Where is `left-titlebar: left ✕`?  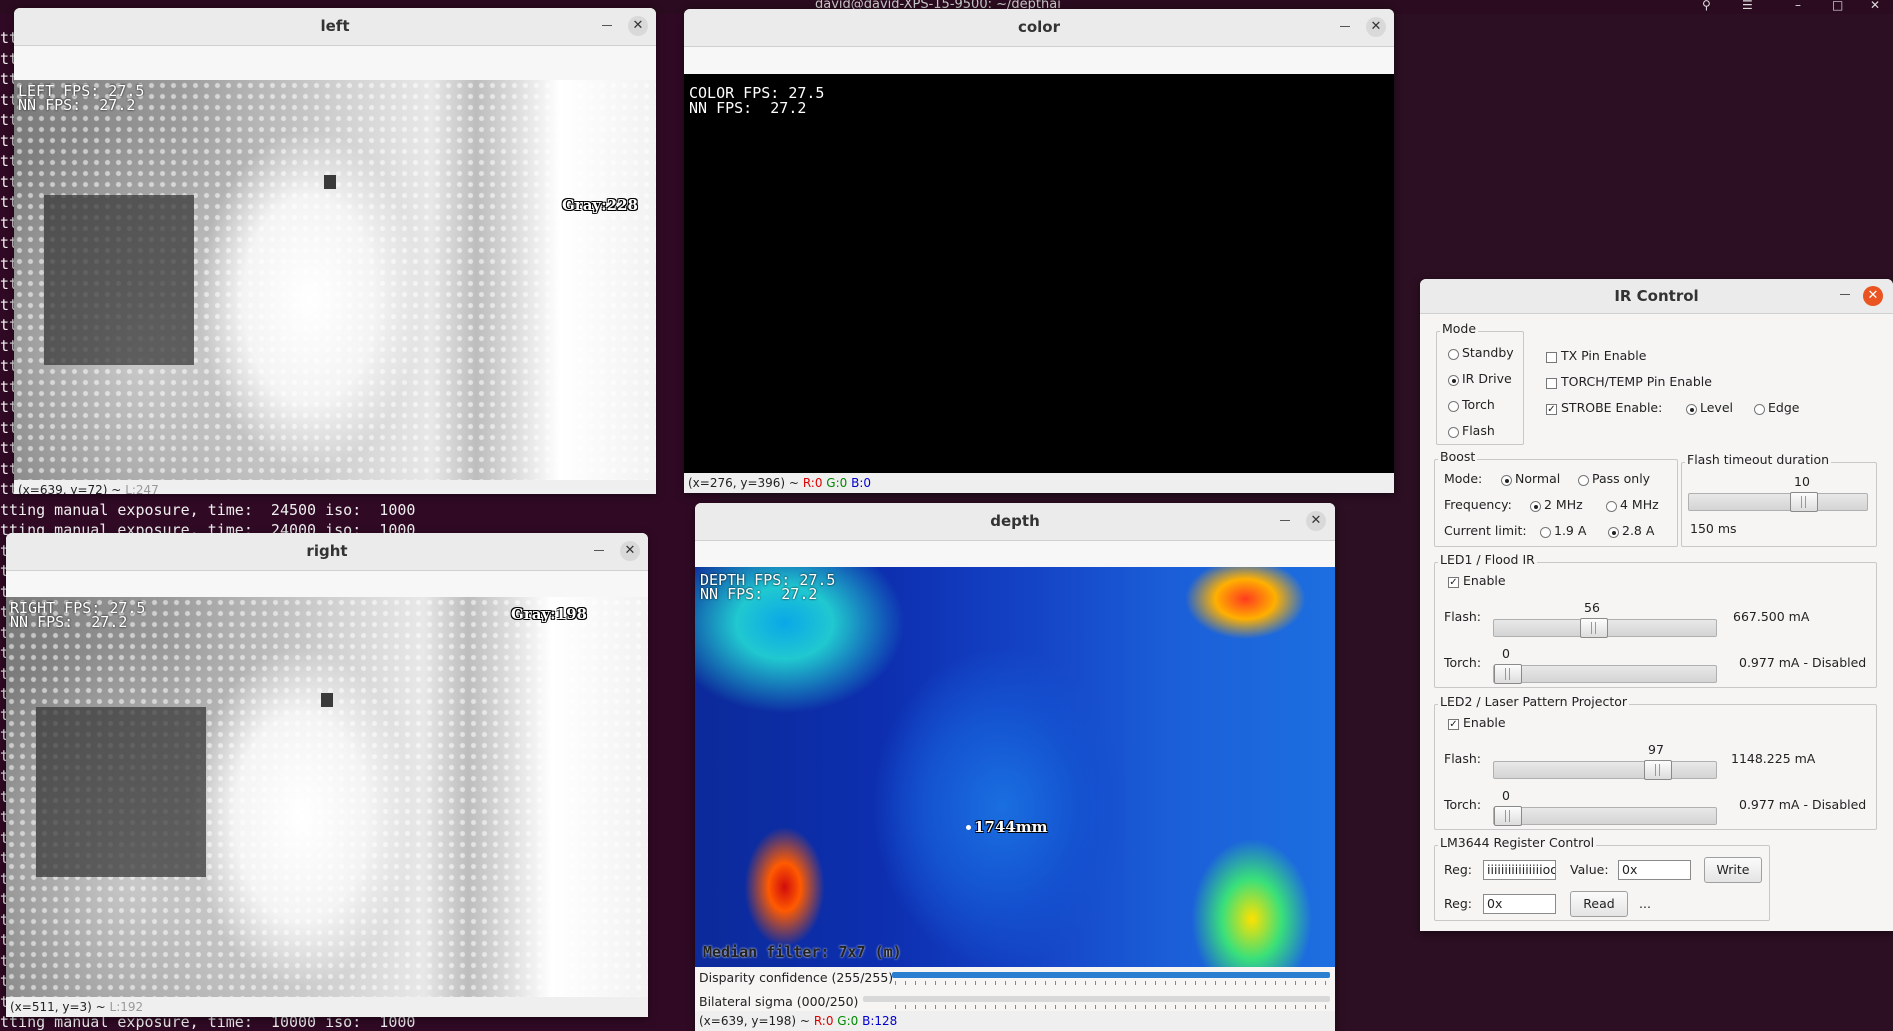 left-titlebar: left ✕ is located at coordinates (335, 27).